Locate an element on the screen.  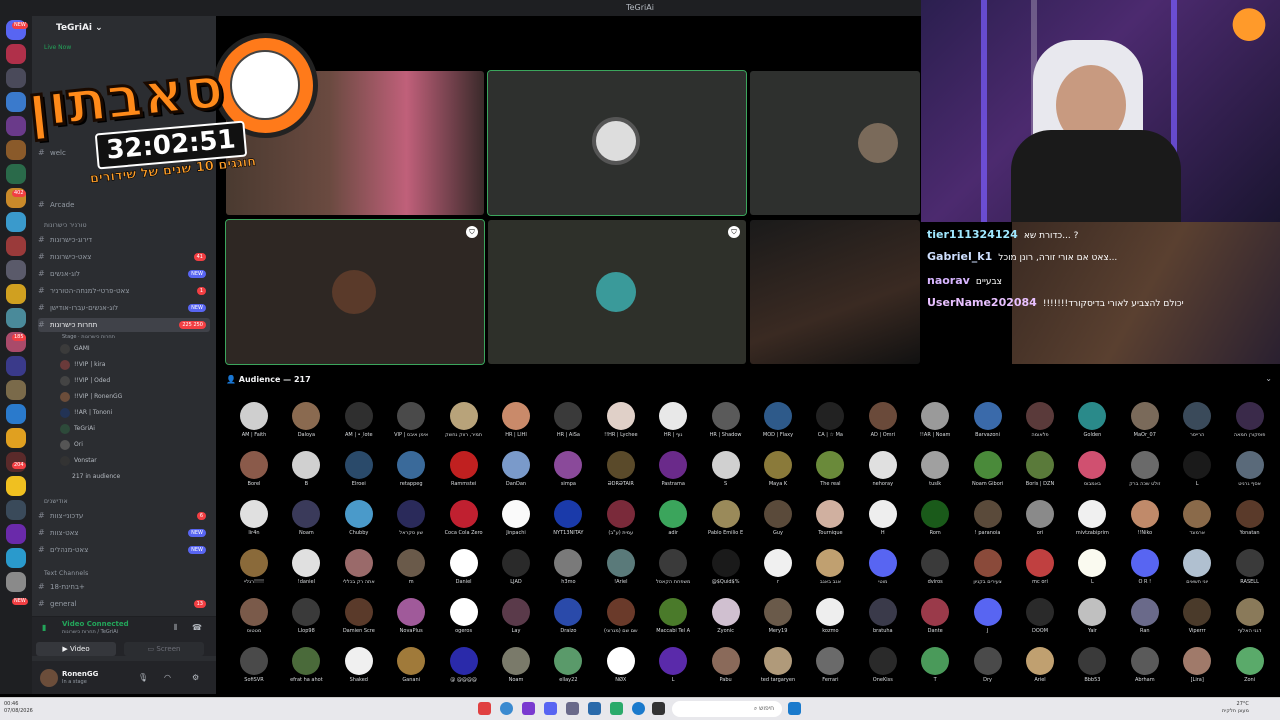
audience-member: efrat ha ahot is located at coordinates (306, 669).